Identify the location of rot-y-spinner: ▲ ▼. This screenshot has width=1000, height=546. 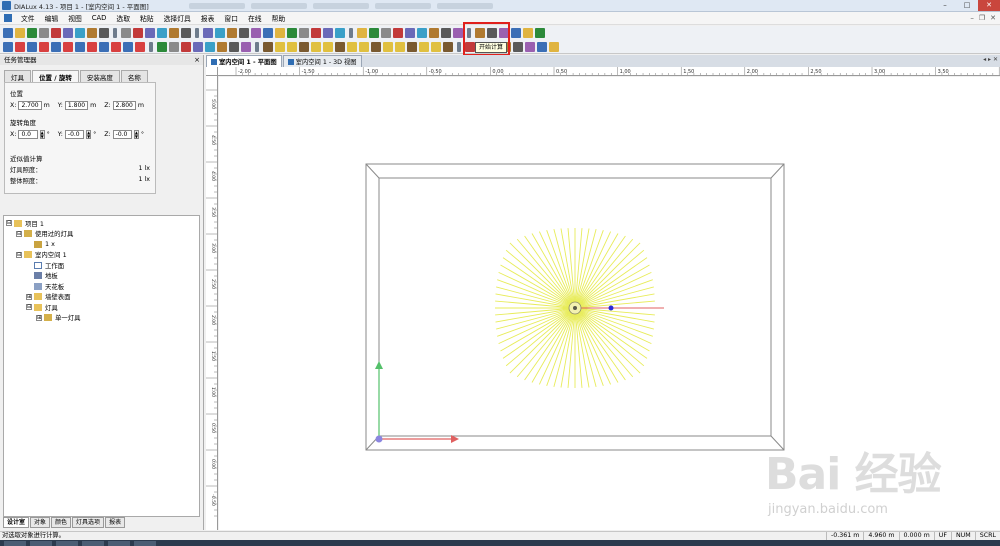
(89, 134).